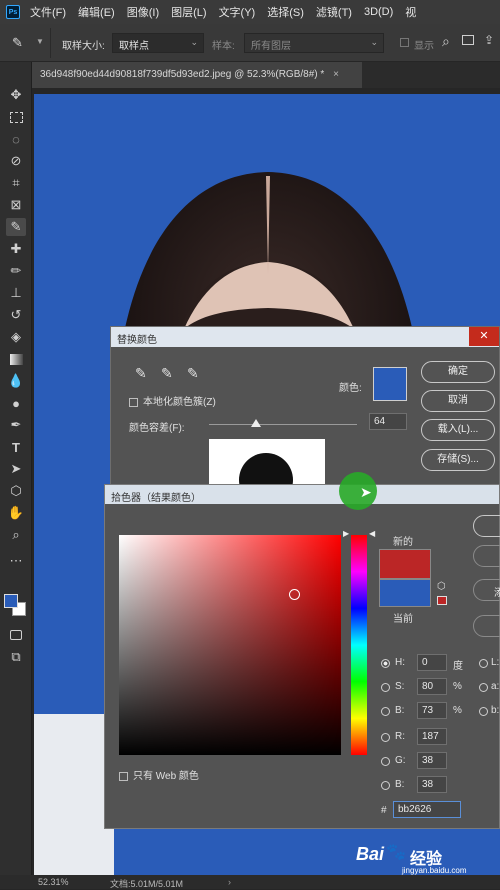 The height and width of the screenshot is (890, 500). I want to click on hue-slider-left-arrow: ▶, so click(346, 533).